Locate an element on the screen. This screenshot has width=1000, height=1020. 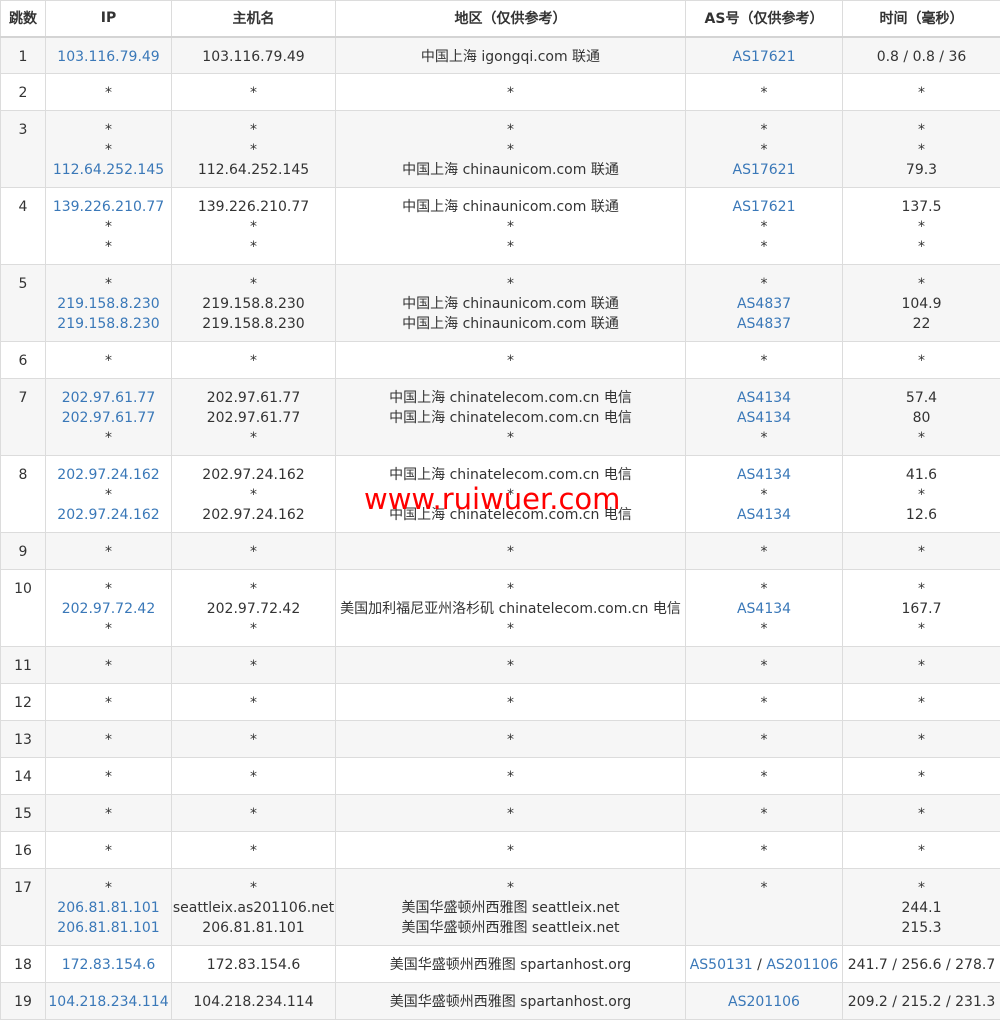
ip-link: 139.226.210.77 is located at coordinates (108, 207).